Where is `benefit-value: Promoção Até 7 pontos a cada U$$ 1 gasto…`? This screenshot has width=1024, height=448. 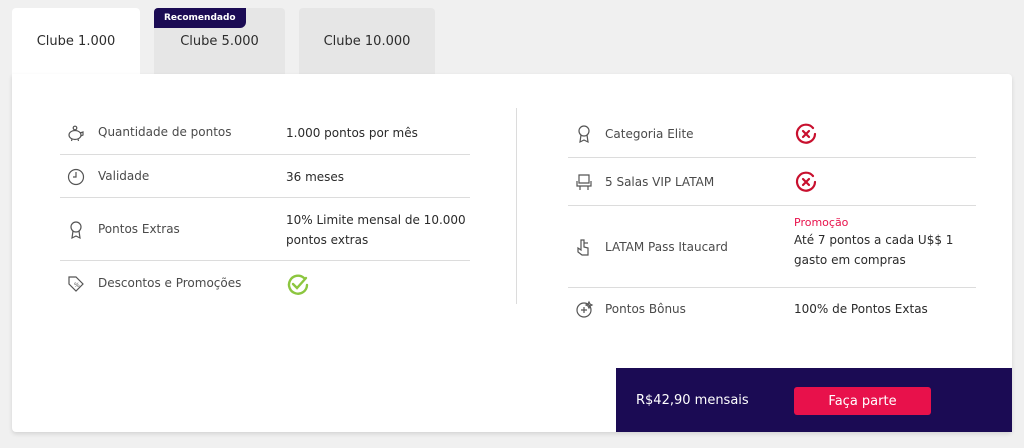
benefit-value: Promoção Até 7 pontos a cada U$$ 1 gasto… is located at coordinates (885, 243).